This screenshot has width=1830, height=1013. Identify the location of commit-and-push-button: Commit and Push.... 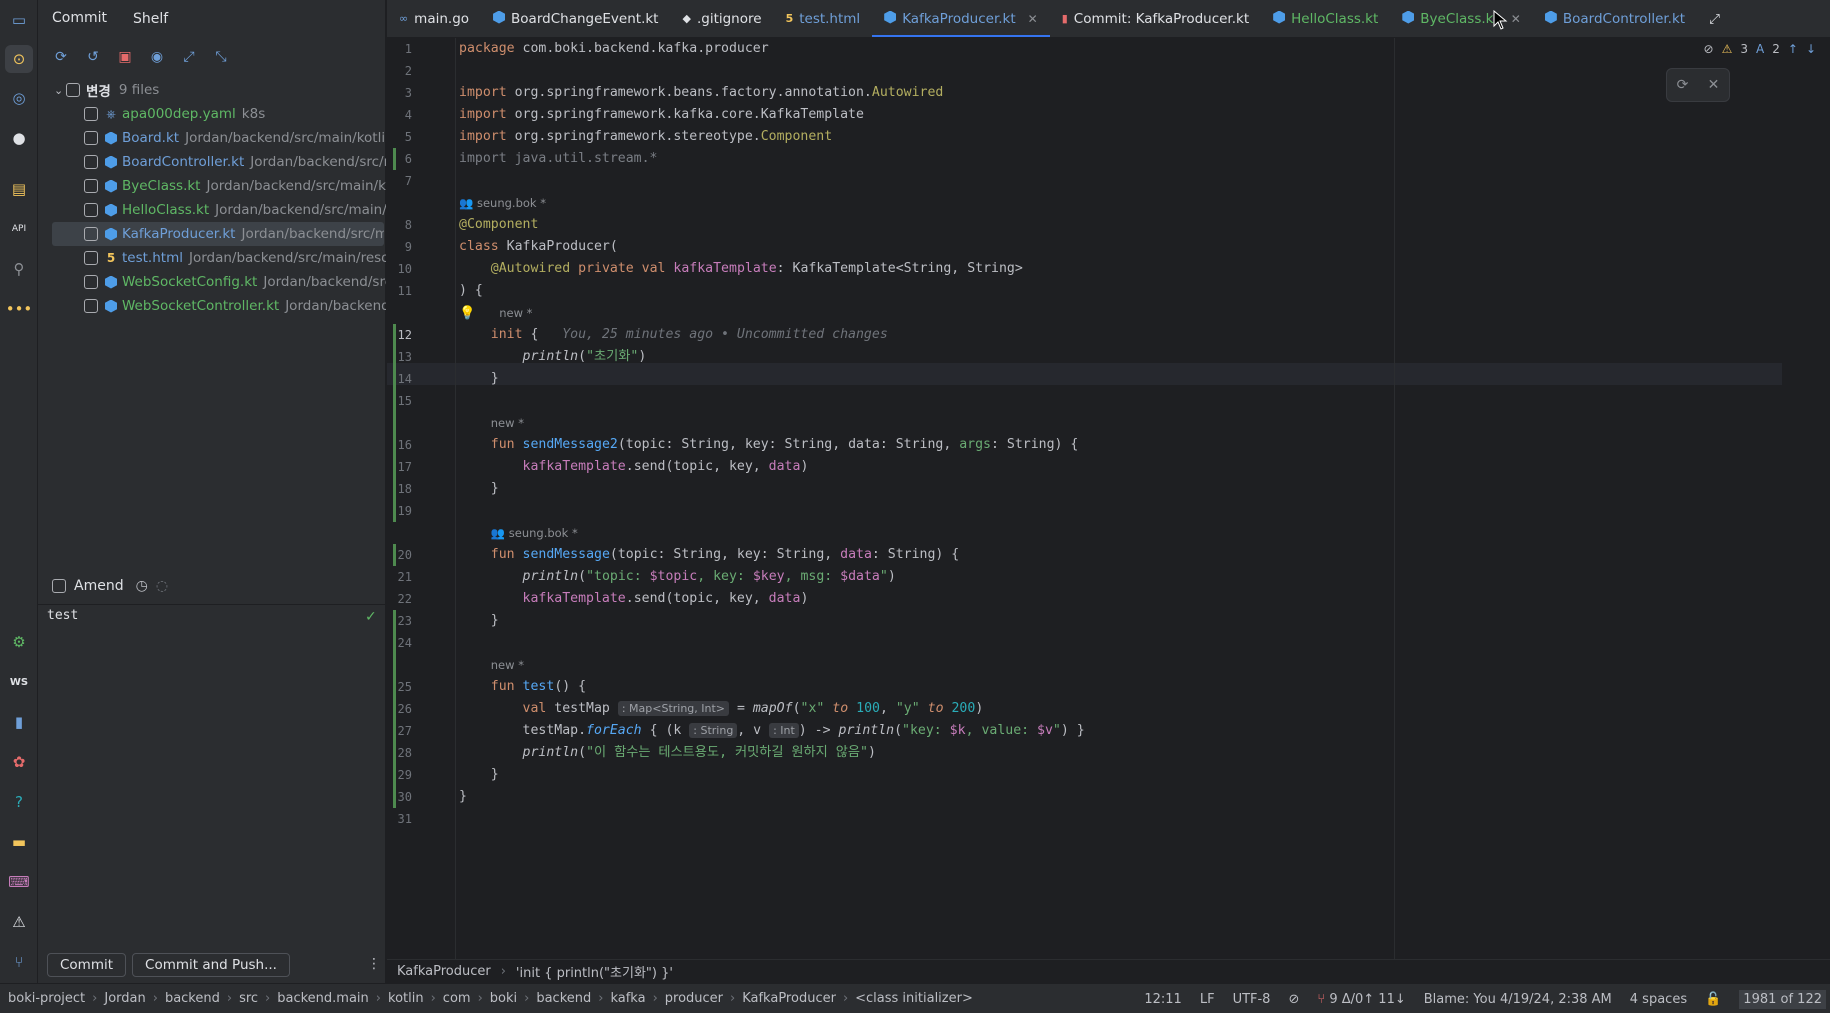
(211, 965).